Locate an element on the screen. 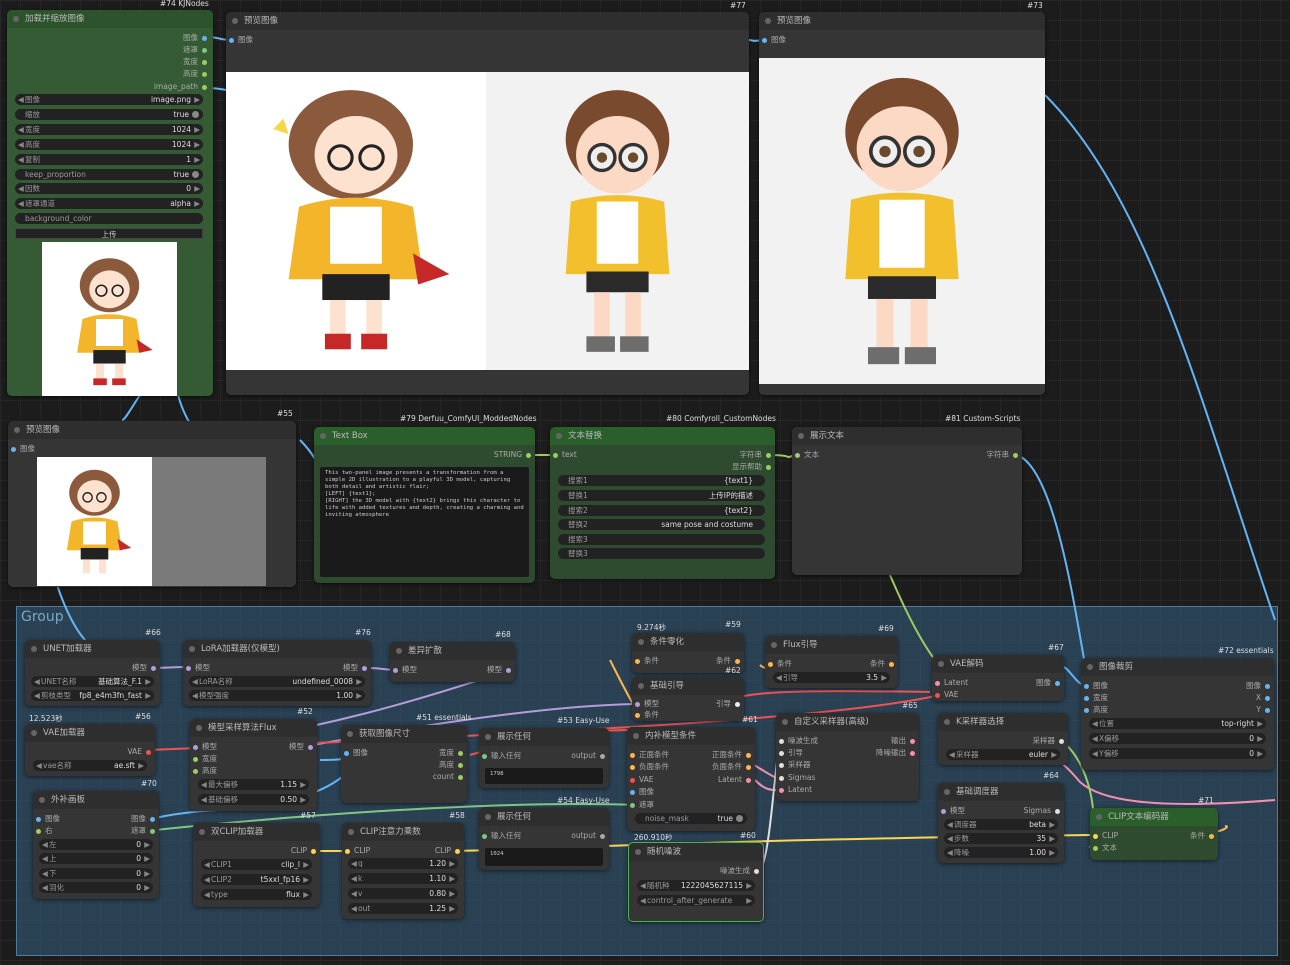 The width and height of the screenshot is (1290, 965). widget-clip1: ◀ CLIP1 clip_l ▶ is located at coordinates (256, 864).